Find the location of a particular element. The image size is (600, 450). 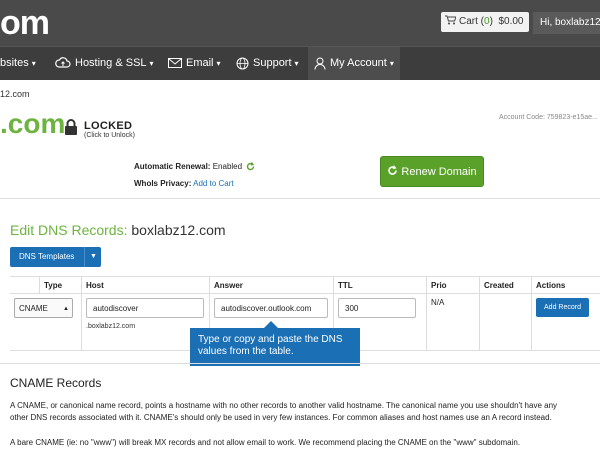

dns-templates-label: DNS Templates is located at coordinates (47, 256).